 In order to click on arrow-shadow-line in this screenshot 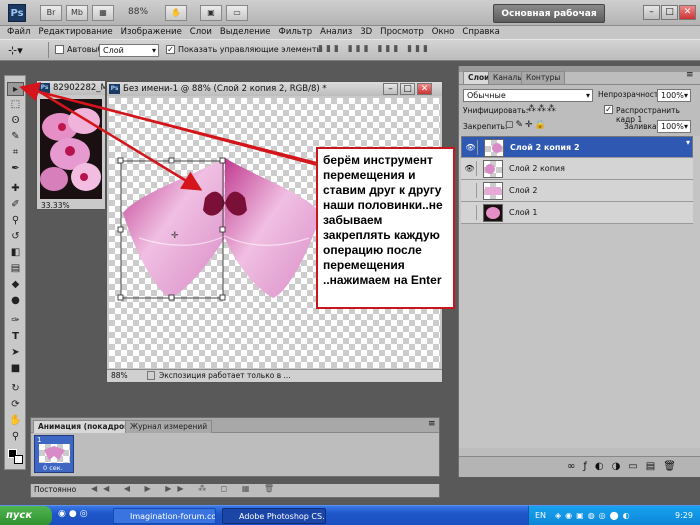, I will do `click(178, 128)`.